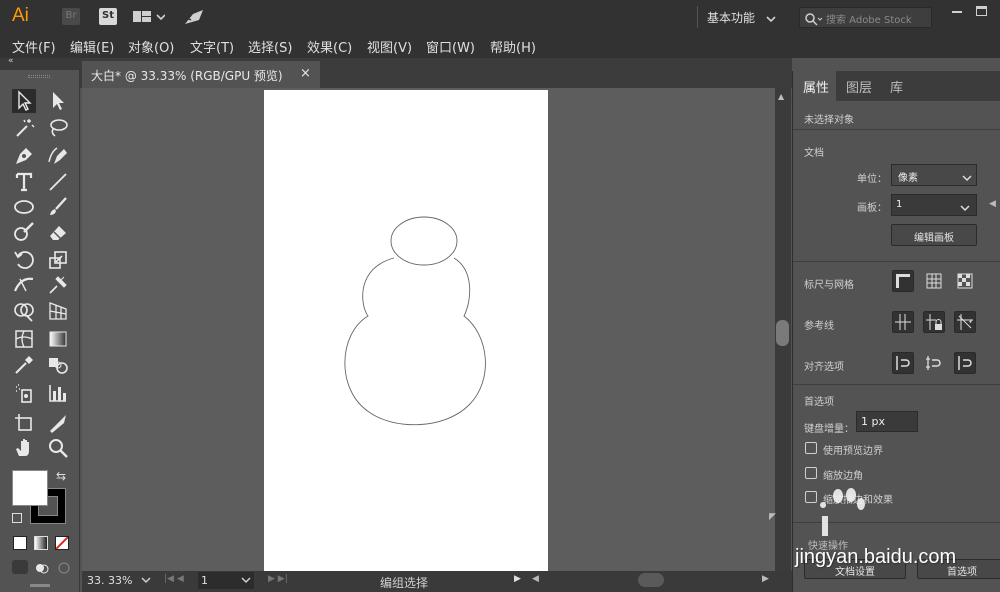 The width and height of the screenshot is (1000, 592). What do you see at coordinates (731, 17) in the screenshot?
I see `workspace-switcher: 基本功能` at bounding box center [731, 17].